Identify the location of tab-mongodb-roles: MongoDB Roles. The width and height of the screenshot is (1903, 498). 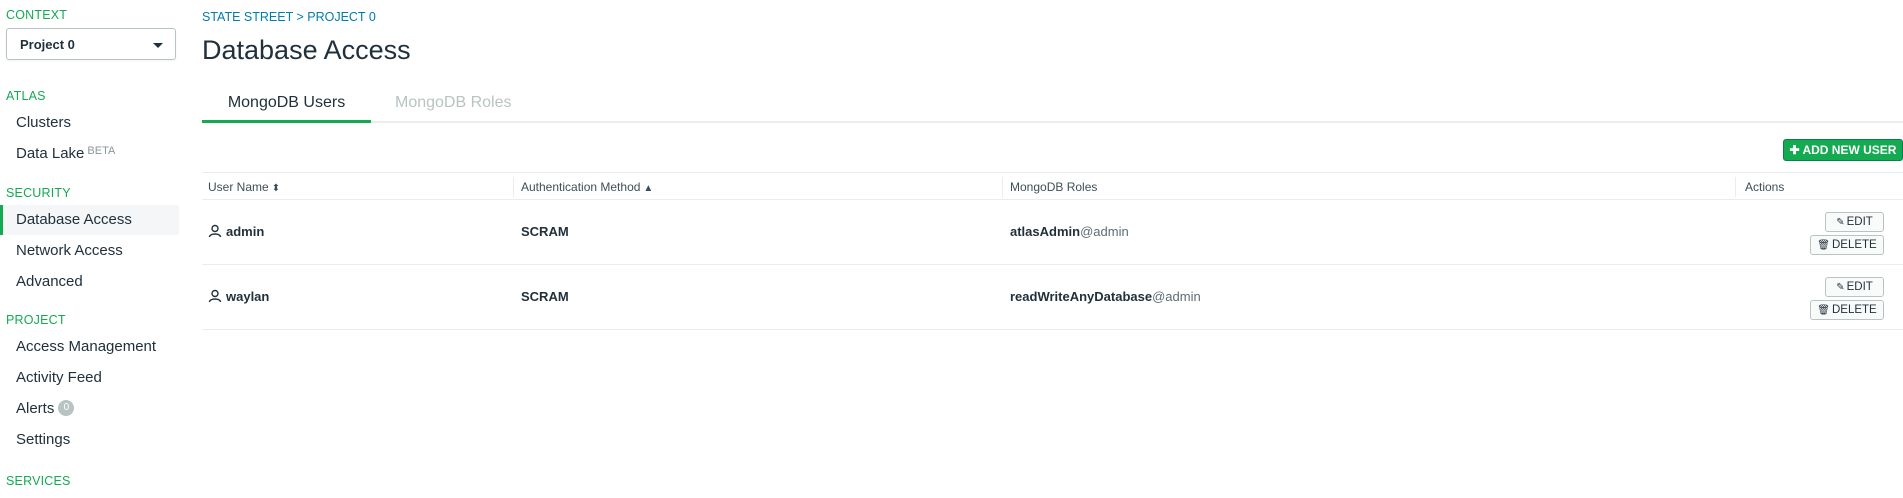
(453, 107).